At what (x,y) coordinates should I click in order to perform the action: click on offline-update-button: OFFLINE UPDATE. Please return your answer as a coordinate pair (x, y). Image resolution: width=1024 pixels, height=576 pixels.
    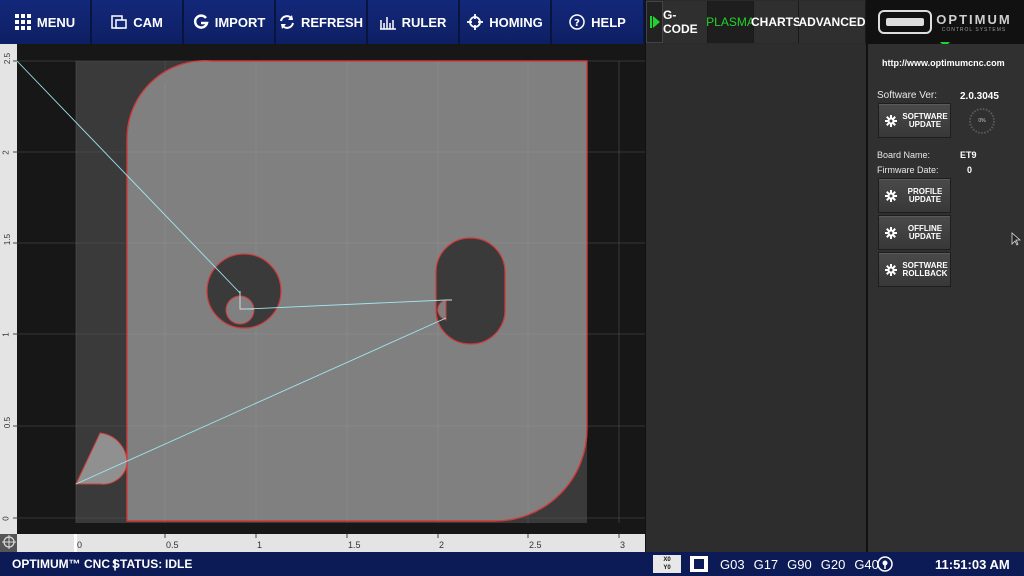
    Looking at the image, I should click on (914, 232).